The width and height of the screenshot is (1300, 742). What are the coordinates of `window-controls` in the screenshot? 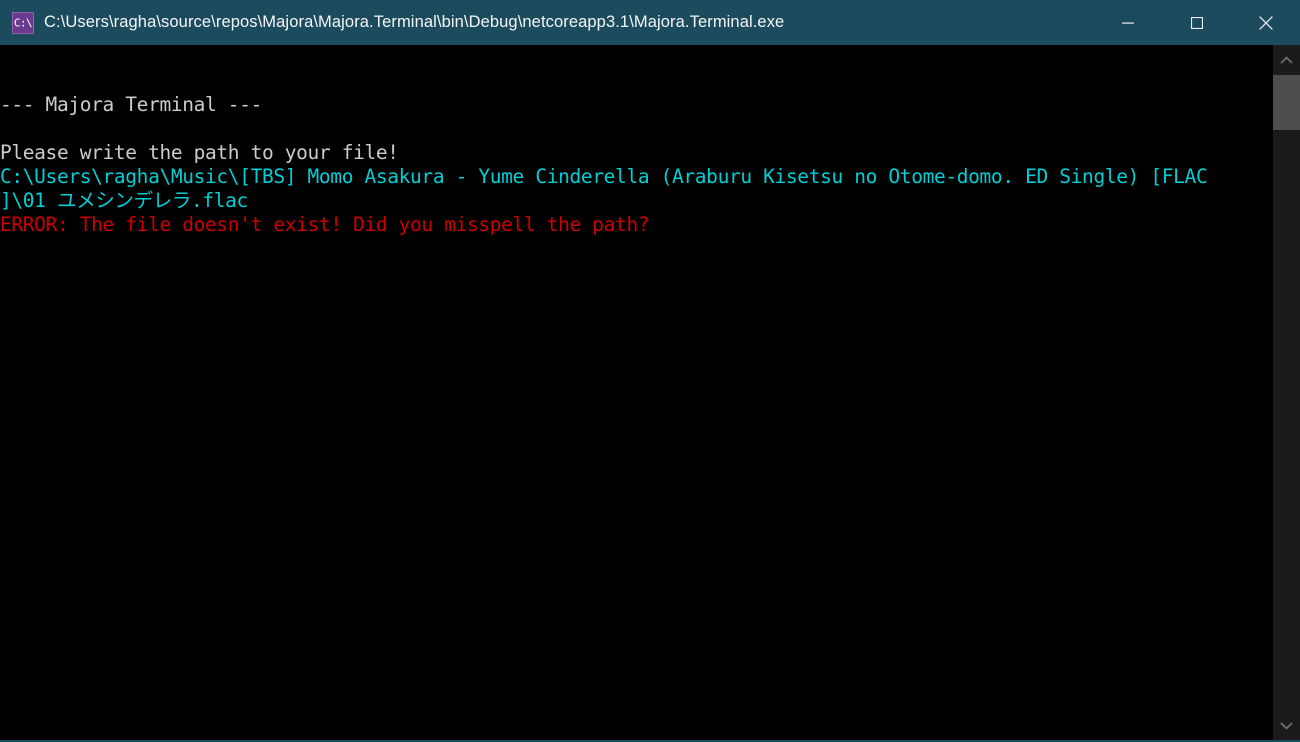 It's located at (1196, 22).